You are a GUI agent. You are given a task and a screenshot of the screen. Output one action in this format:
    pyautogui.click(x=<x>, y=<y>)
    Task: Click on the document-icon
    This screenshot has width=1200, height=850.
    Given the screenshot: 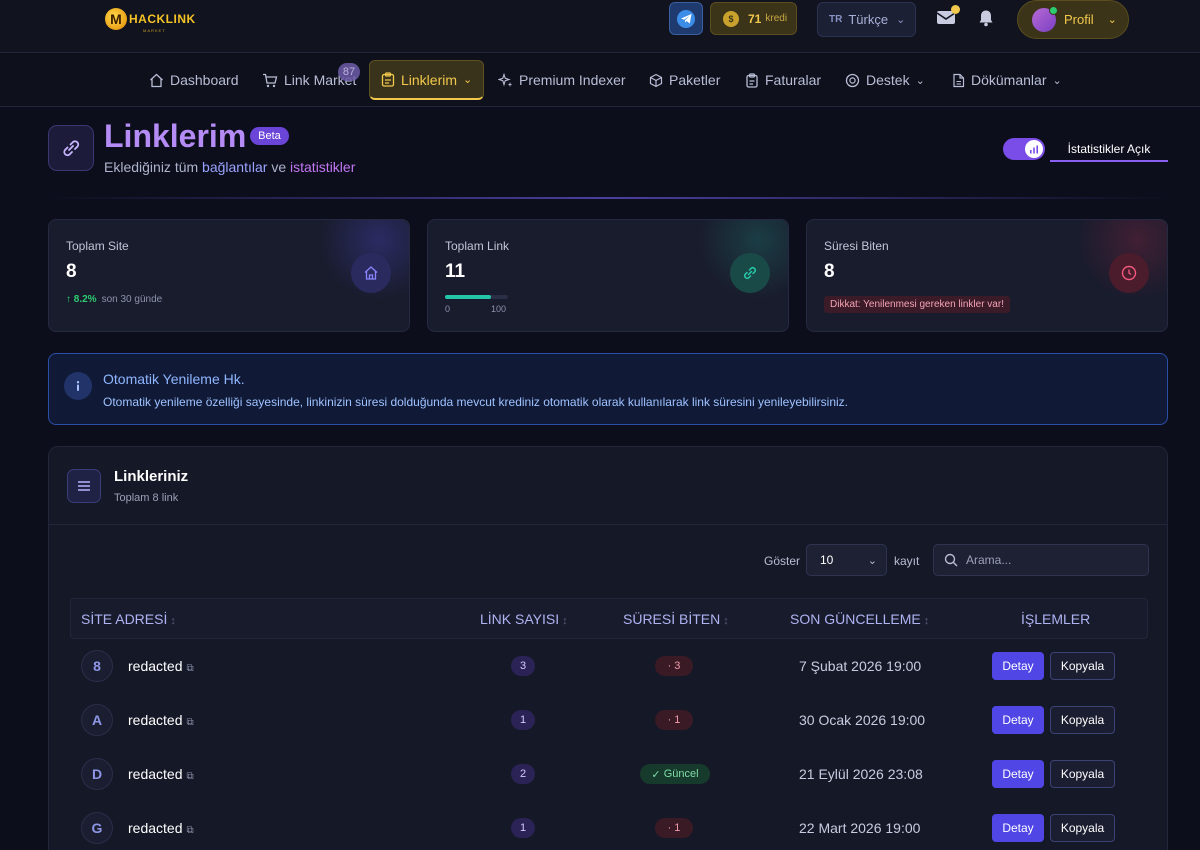 What is the action you would take?
    pyautogui.click(x=959, y=80)
    